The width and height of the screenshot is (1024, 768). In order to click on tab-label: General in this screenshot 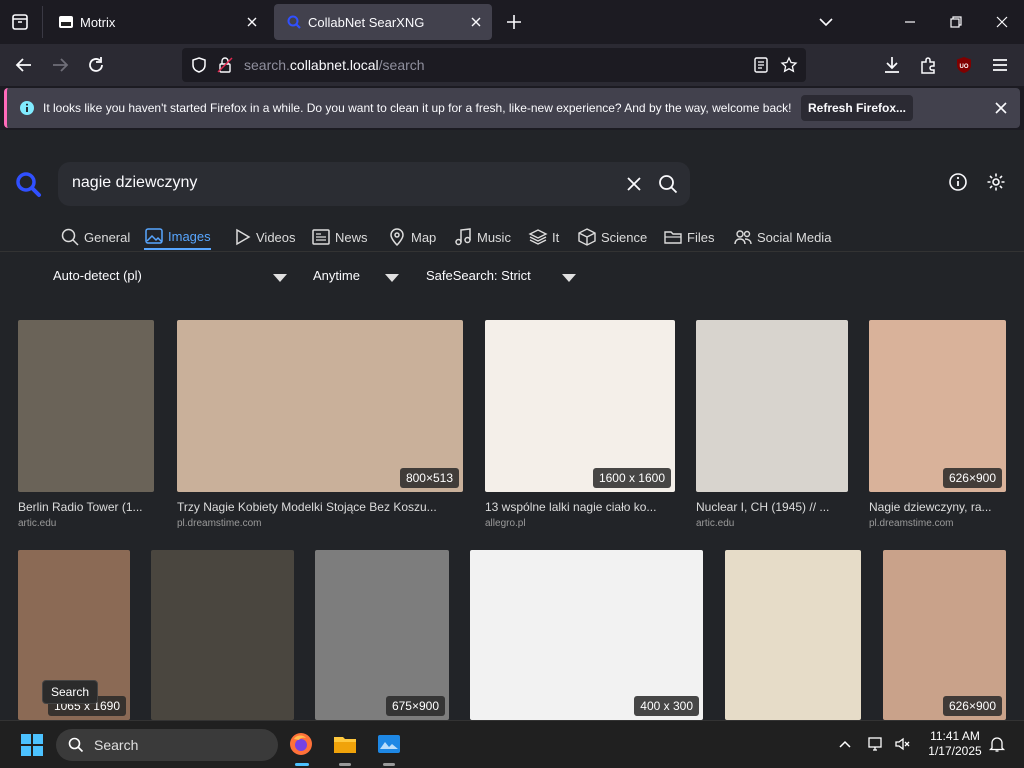, I will do `click(107, 237)`.